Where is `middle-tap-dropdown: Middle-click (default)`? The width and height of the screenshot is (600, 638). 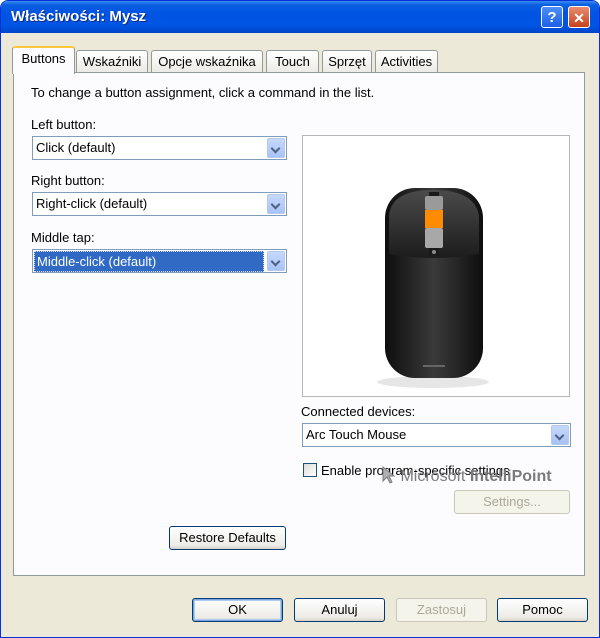
middle-tap-dropdown: Middle-click (default) is located at coordinates (159, 261).